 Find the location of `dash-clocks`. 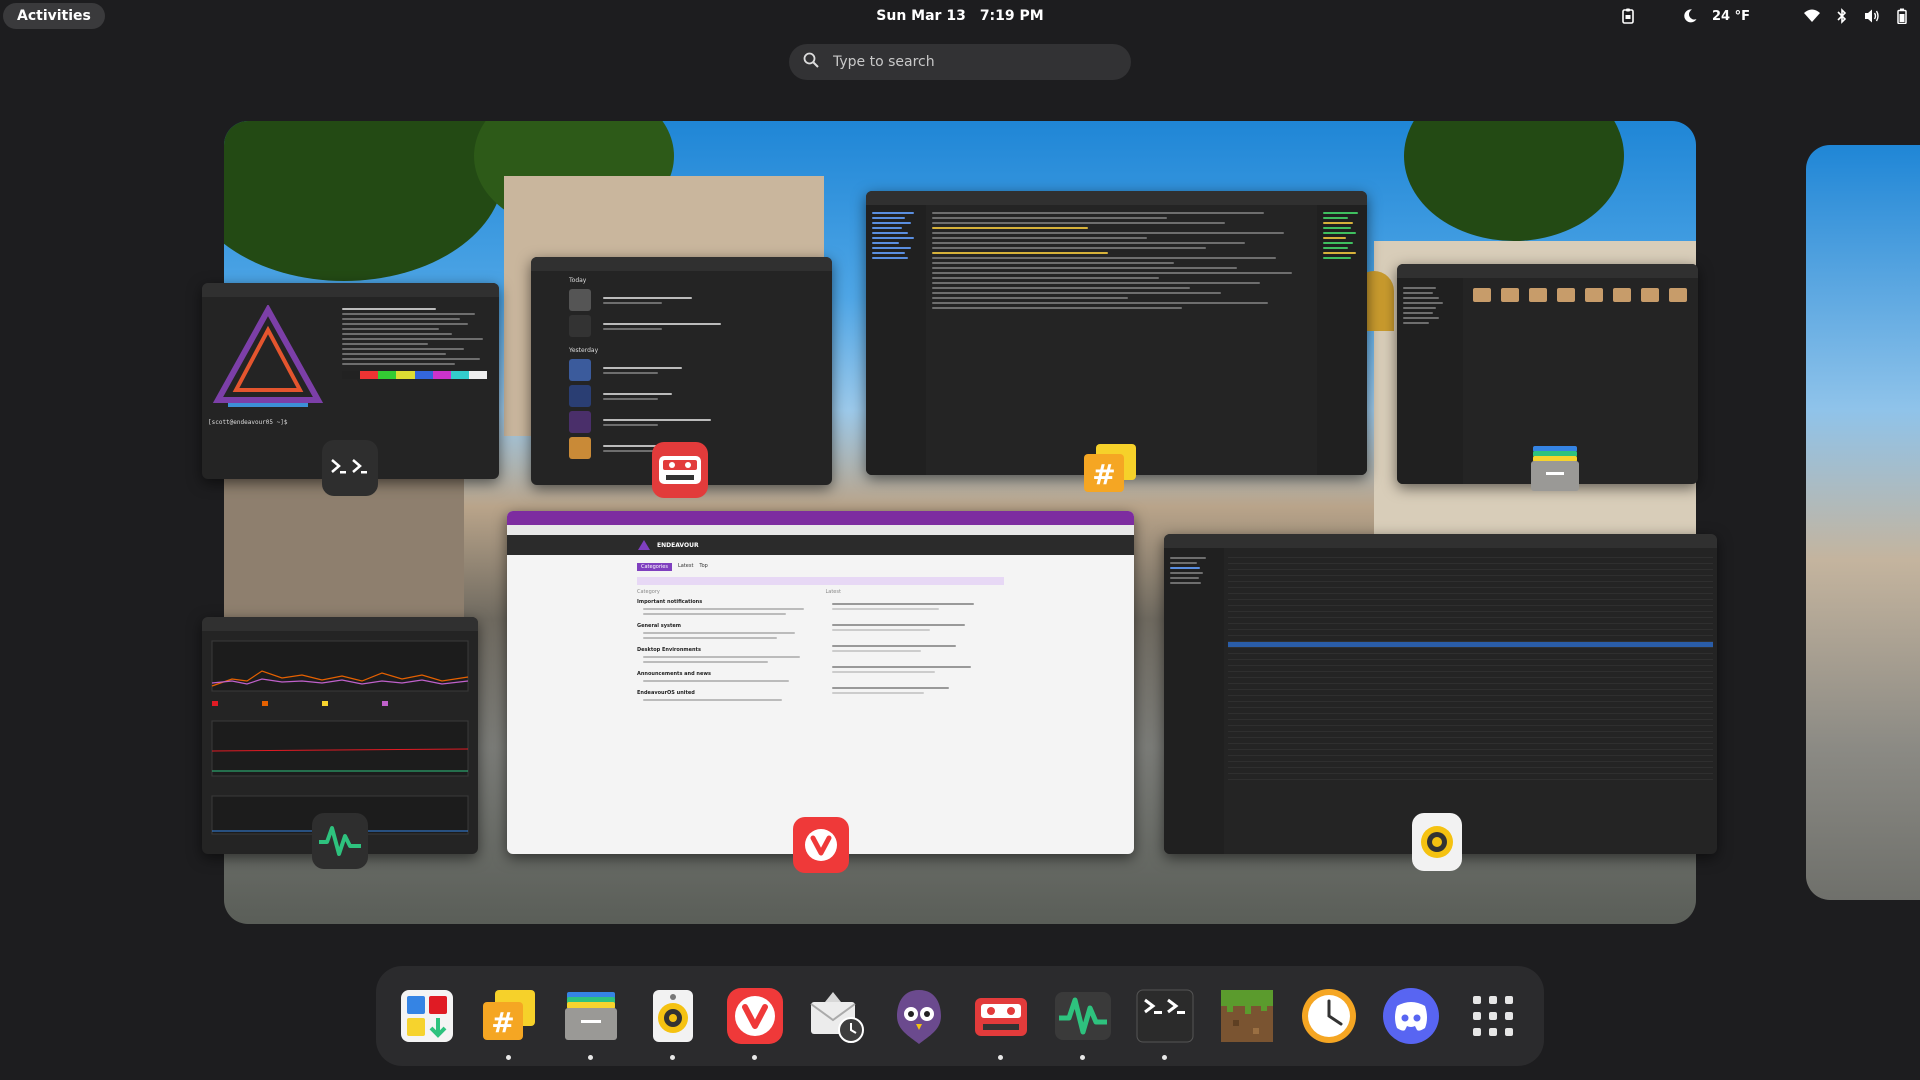

dash-clocks is located at coordinates (1329, 1016).